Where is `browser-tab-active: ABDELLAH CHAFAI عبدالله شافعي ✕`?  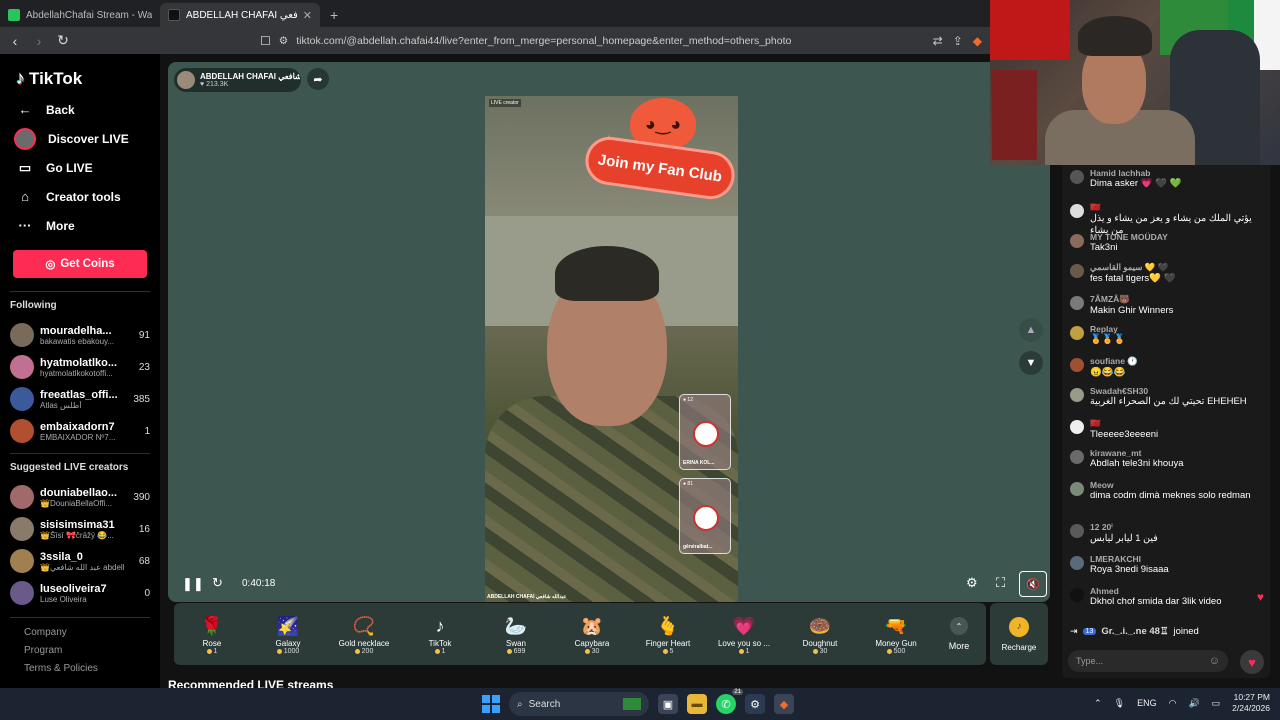 browser-tab-active: ABDELLAH CHAFAI عبدالله شافعي ✕ is located at coordinates (240, 15).